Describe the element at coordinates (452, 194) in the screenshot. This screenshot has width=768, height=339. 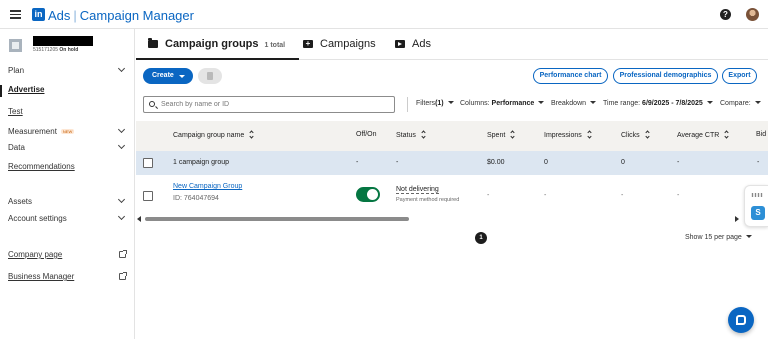
I see `table-row` at that location.